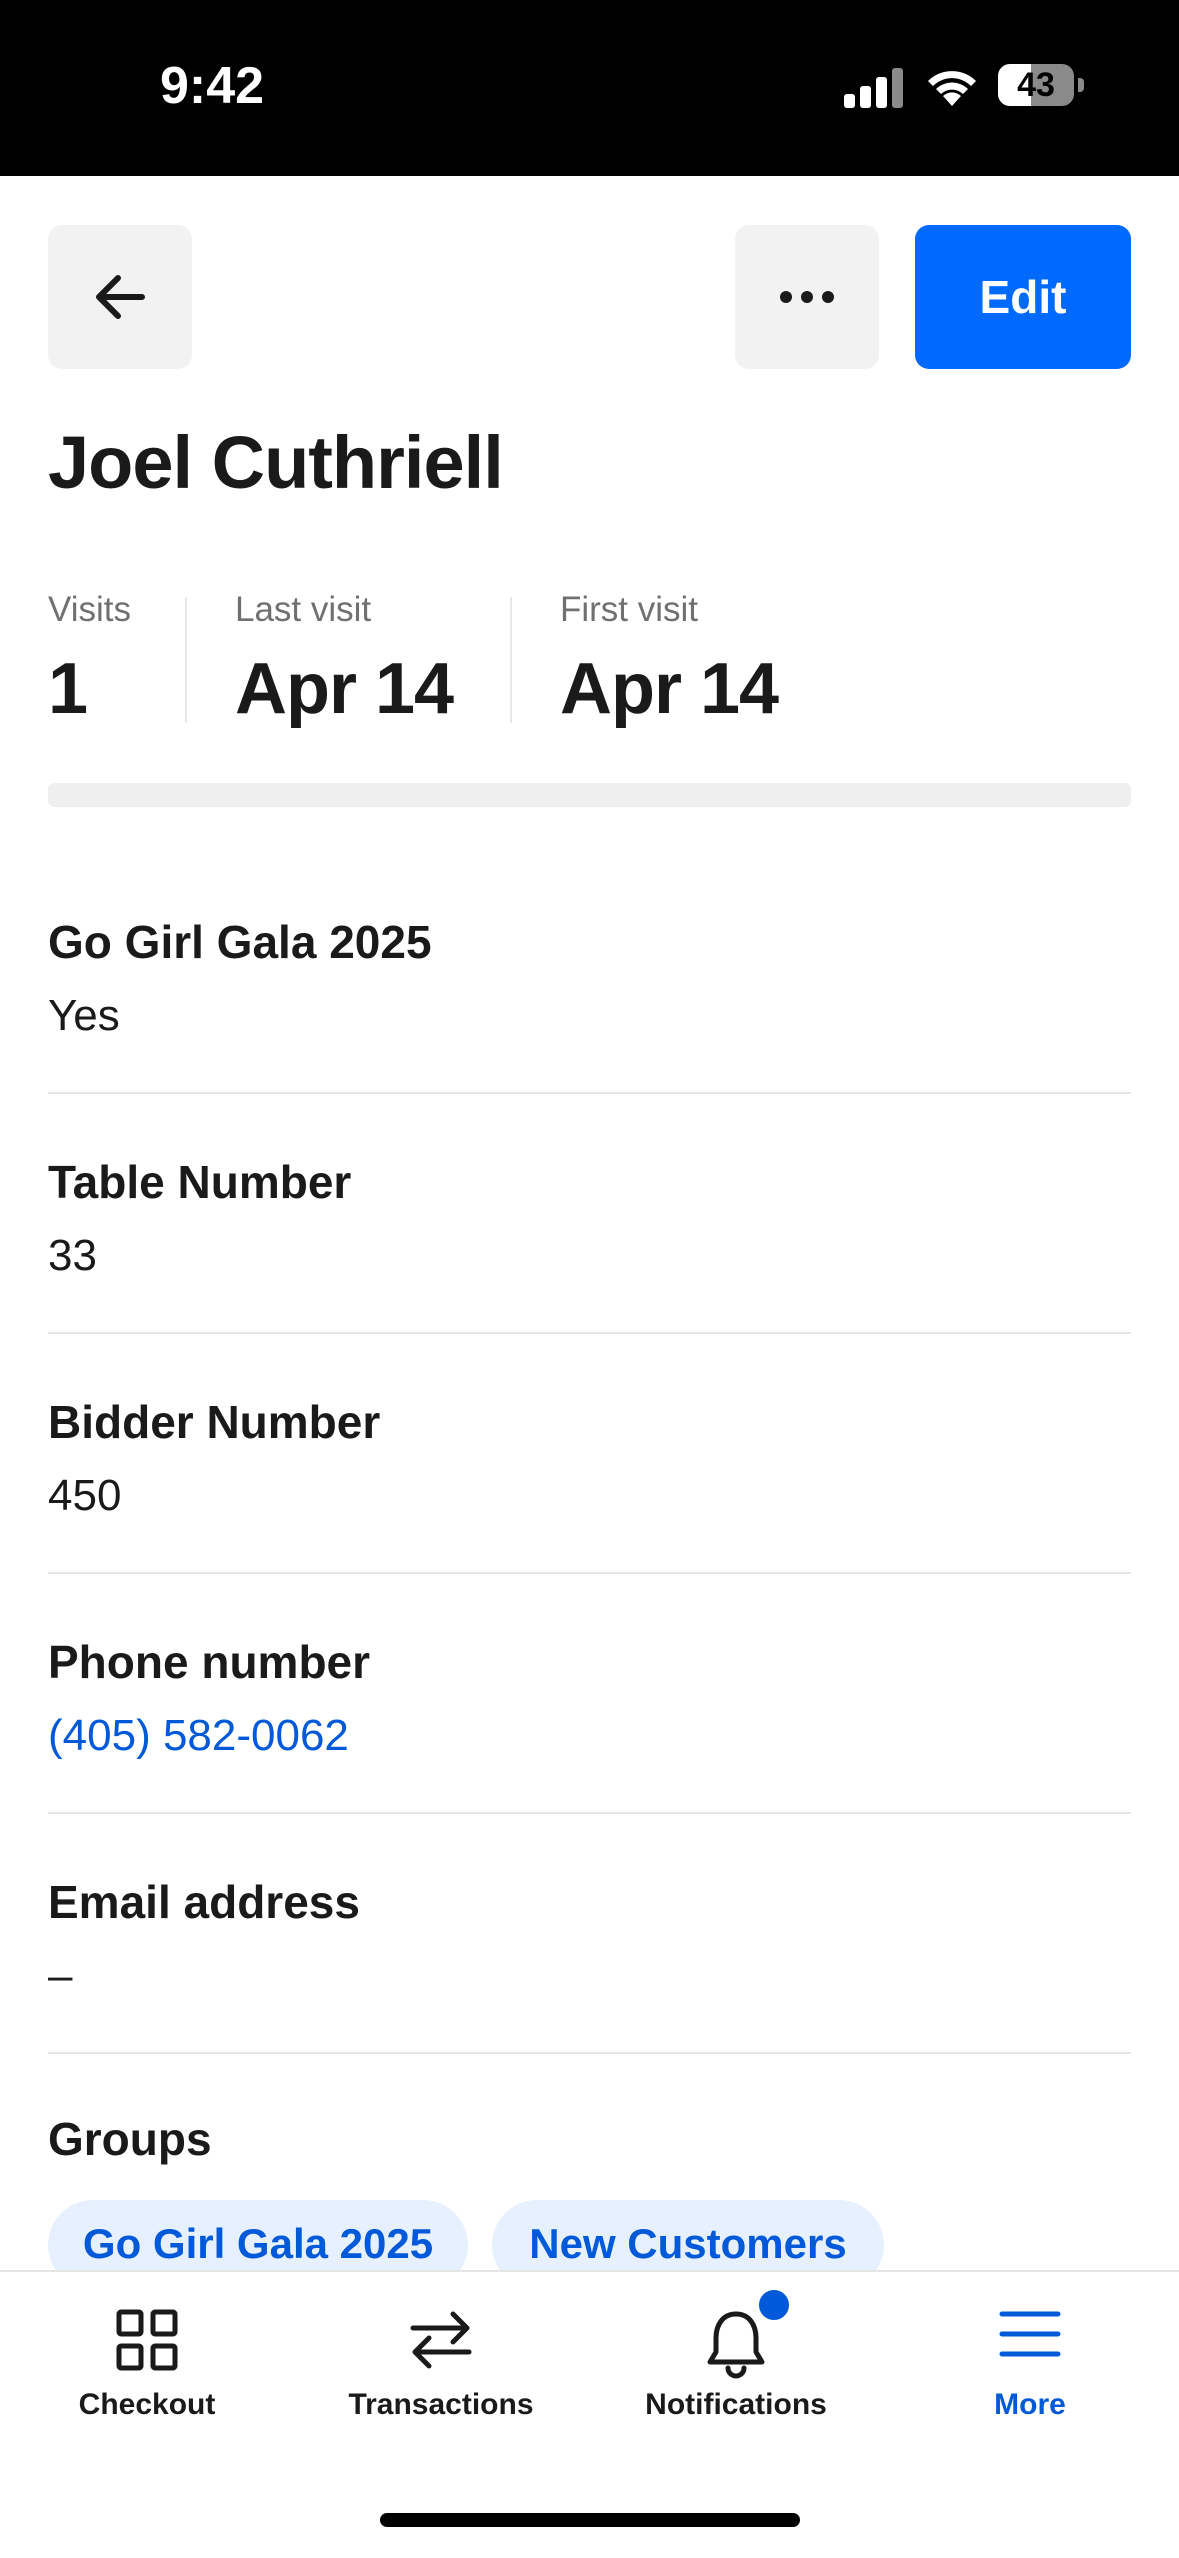 The image size is (1179, 2558). Describe the element at coordinates (85, 1495) in the screenshot. I see `field-value: 450` at that location.